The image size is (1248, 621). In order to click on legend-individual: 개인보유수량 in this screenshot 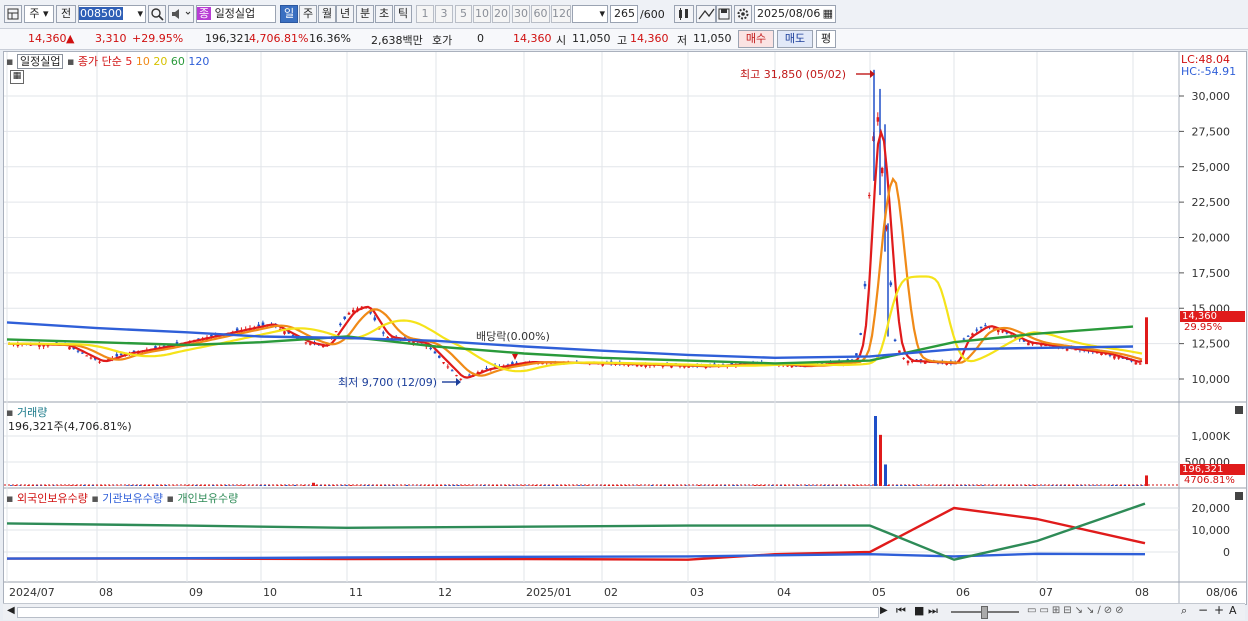, I will do `click(207, 498)`.